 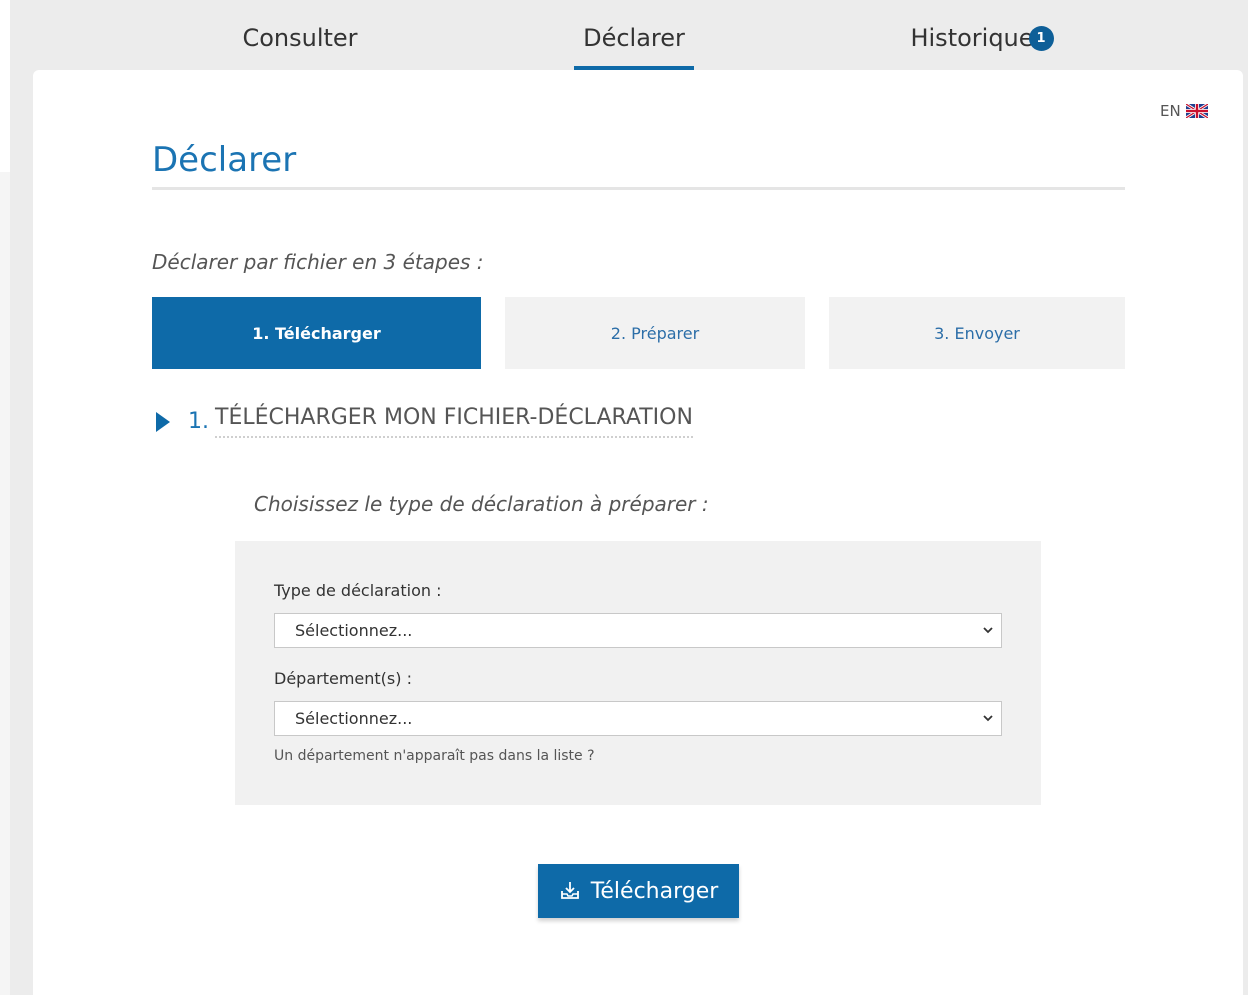 I want to click on step-envoyer-label: 3. Envoyer, so click(x=977, y=333).